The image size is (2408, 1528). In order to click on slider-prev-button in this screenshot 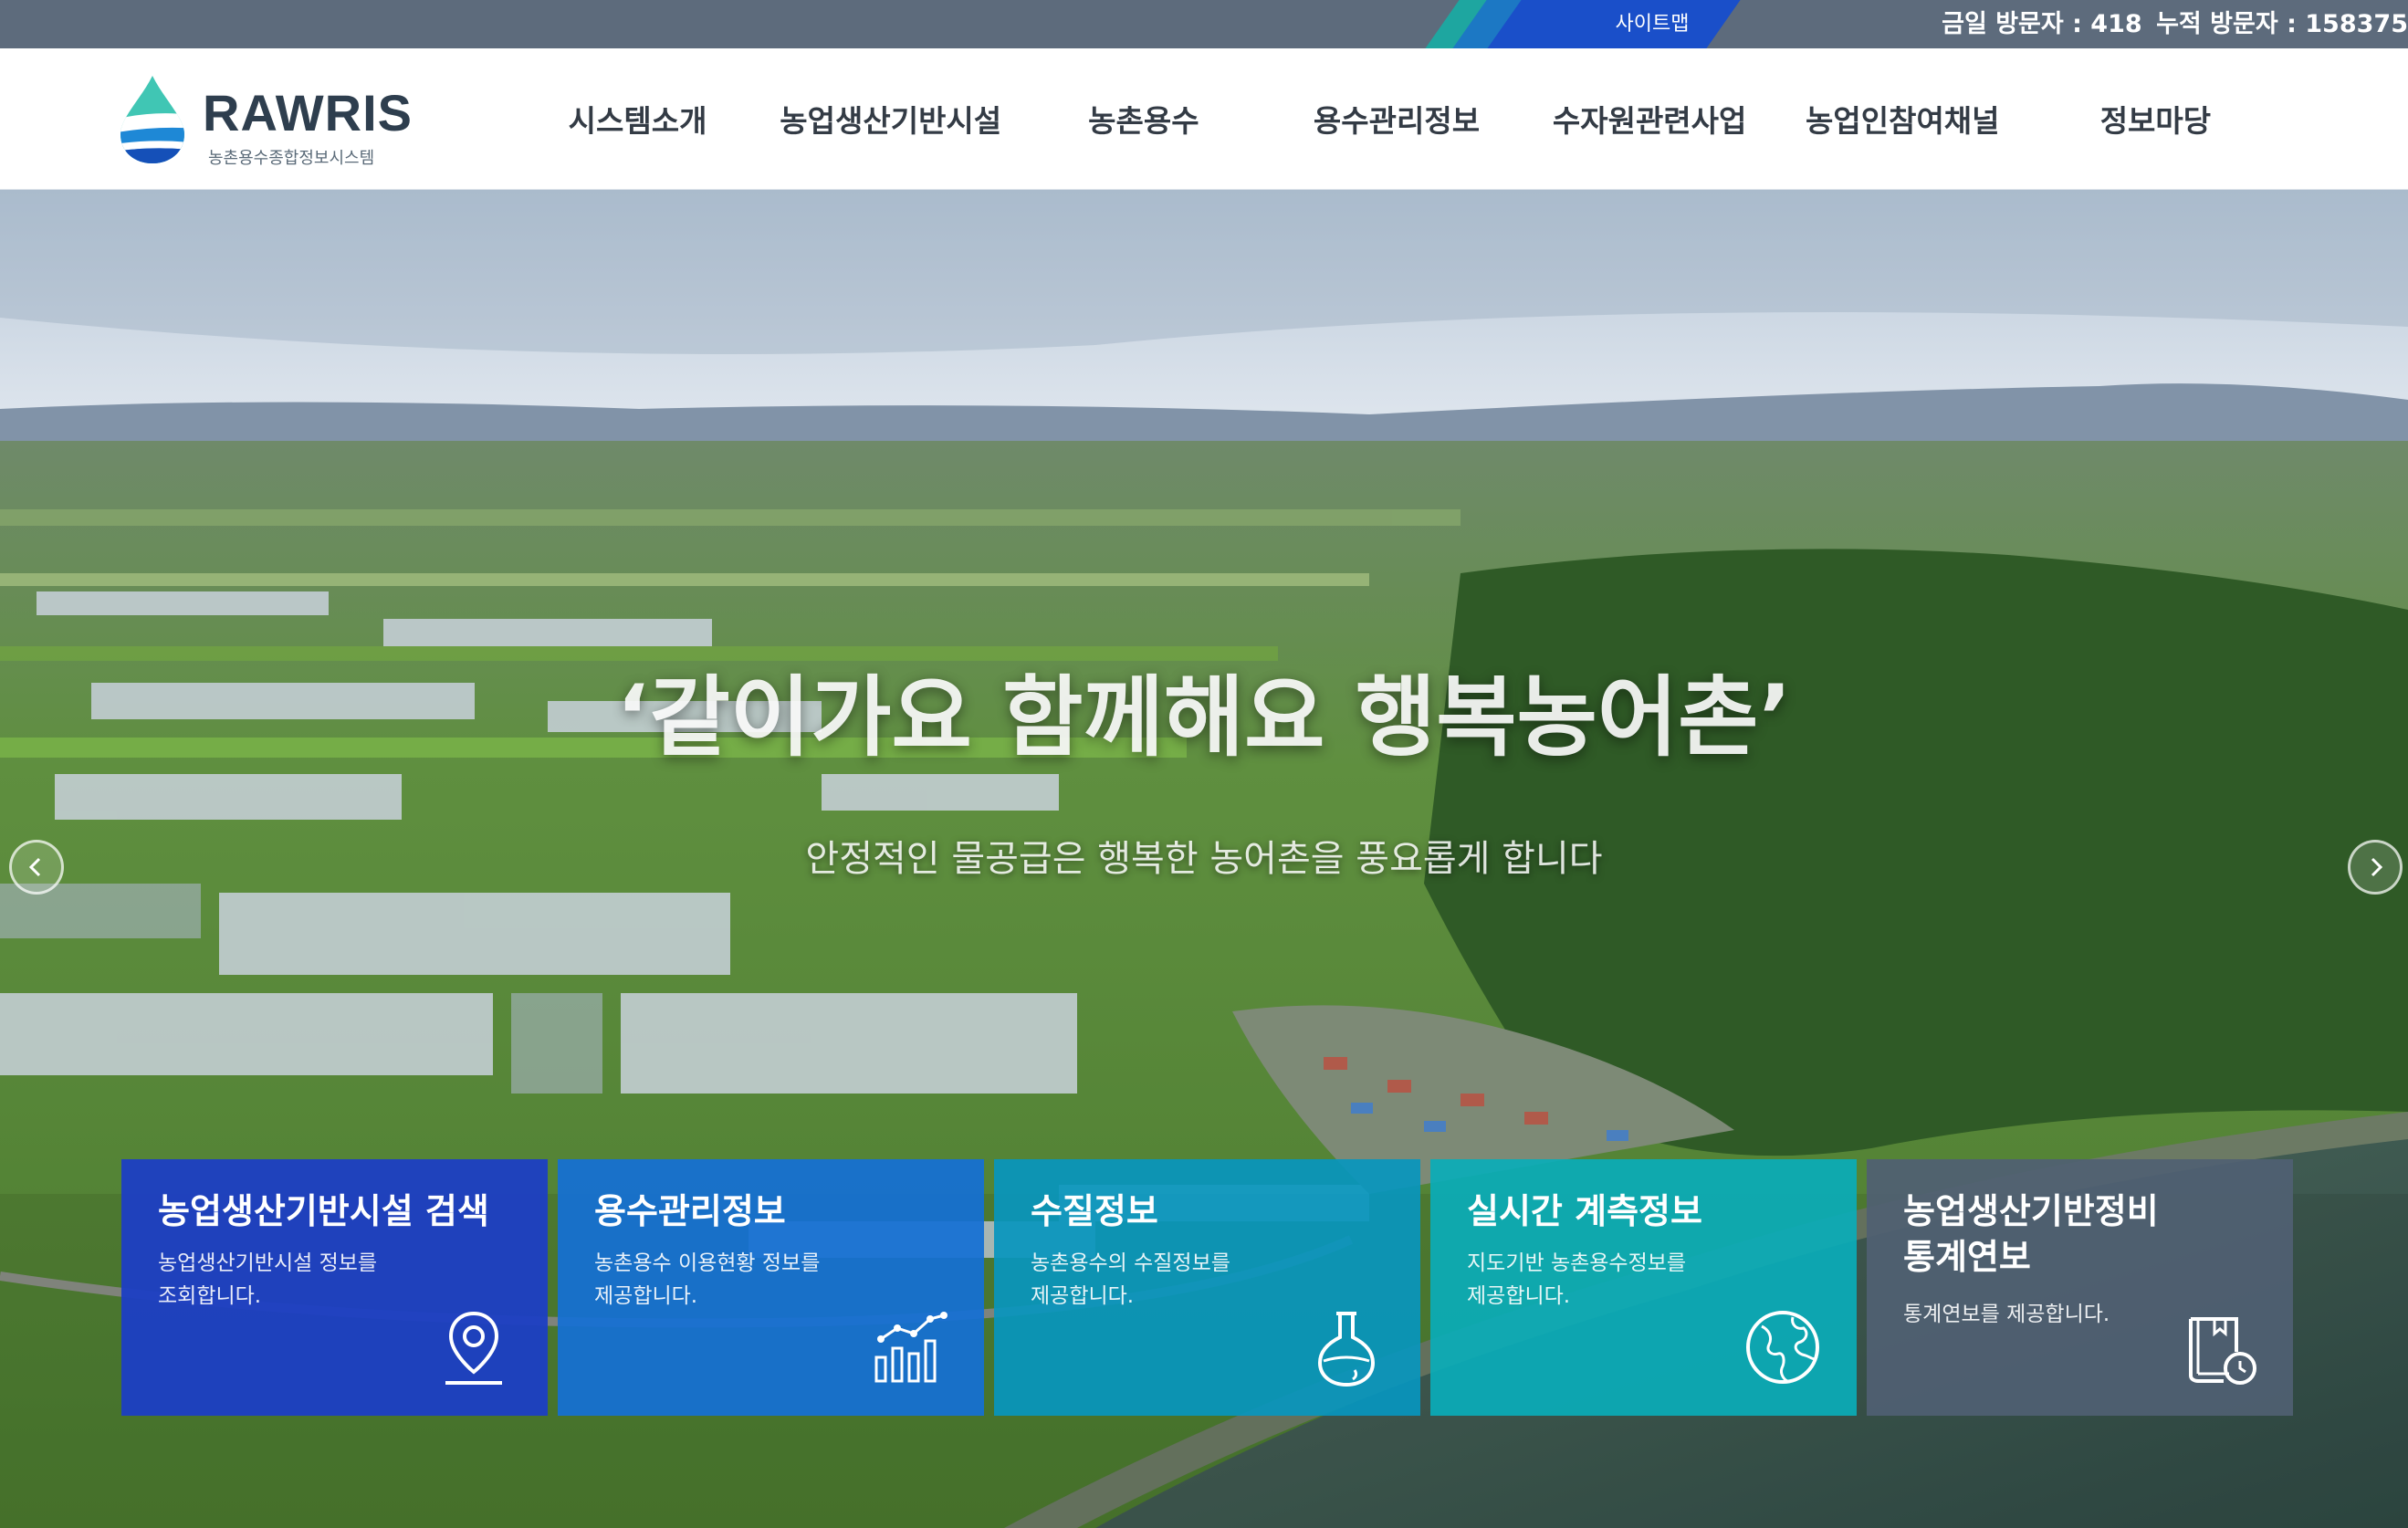, I will do `click(37, 868)`.